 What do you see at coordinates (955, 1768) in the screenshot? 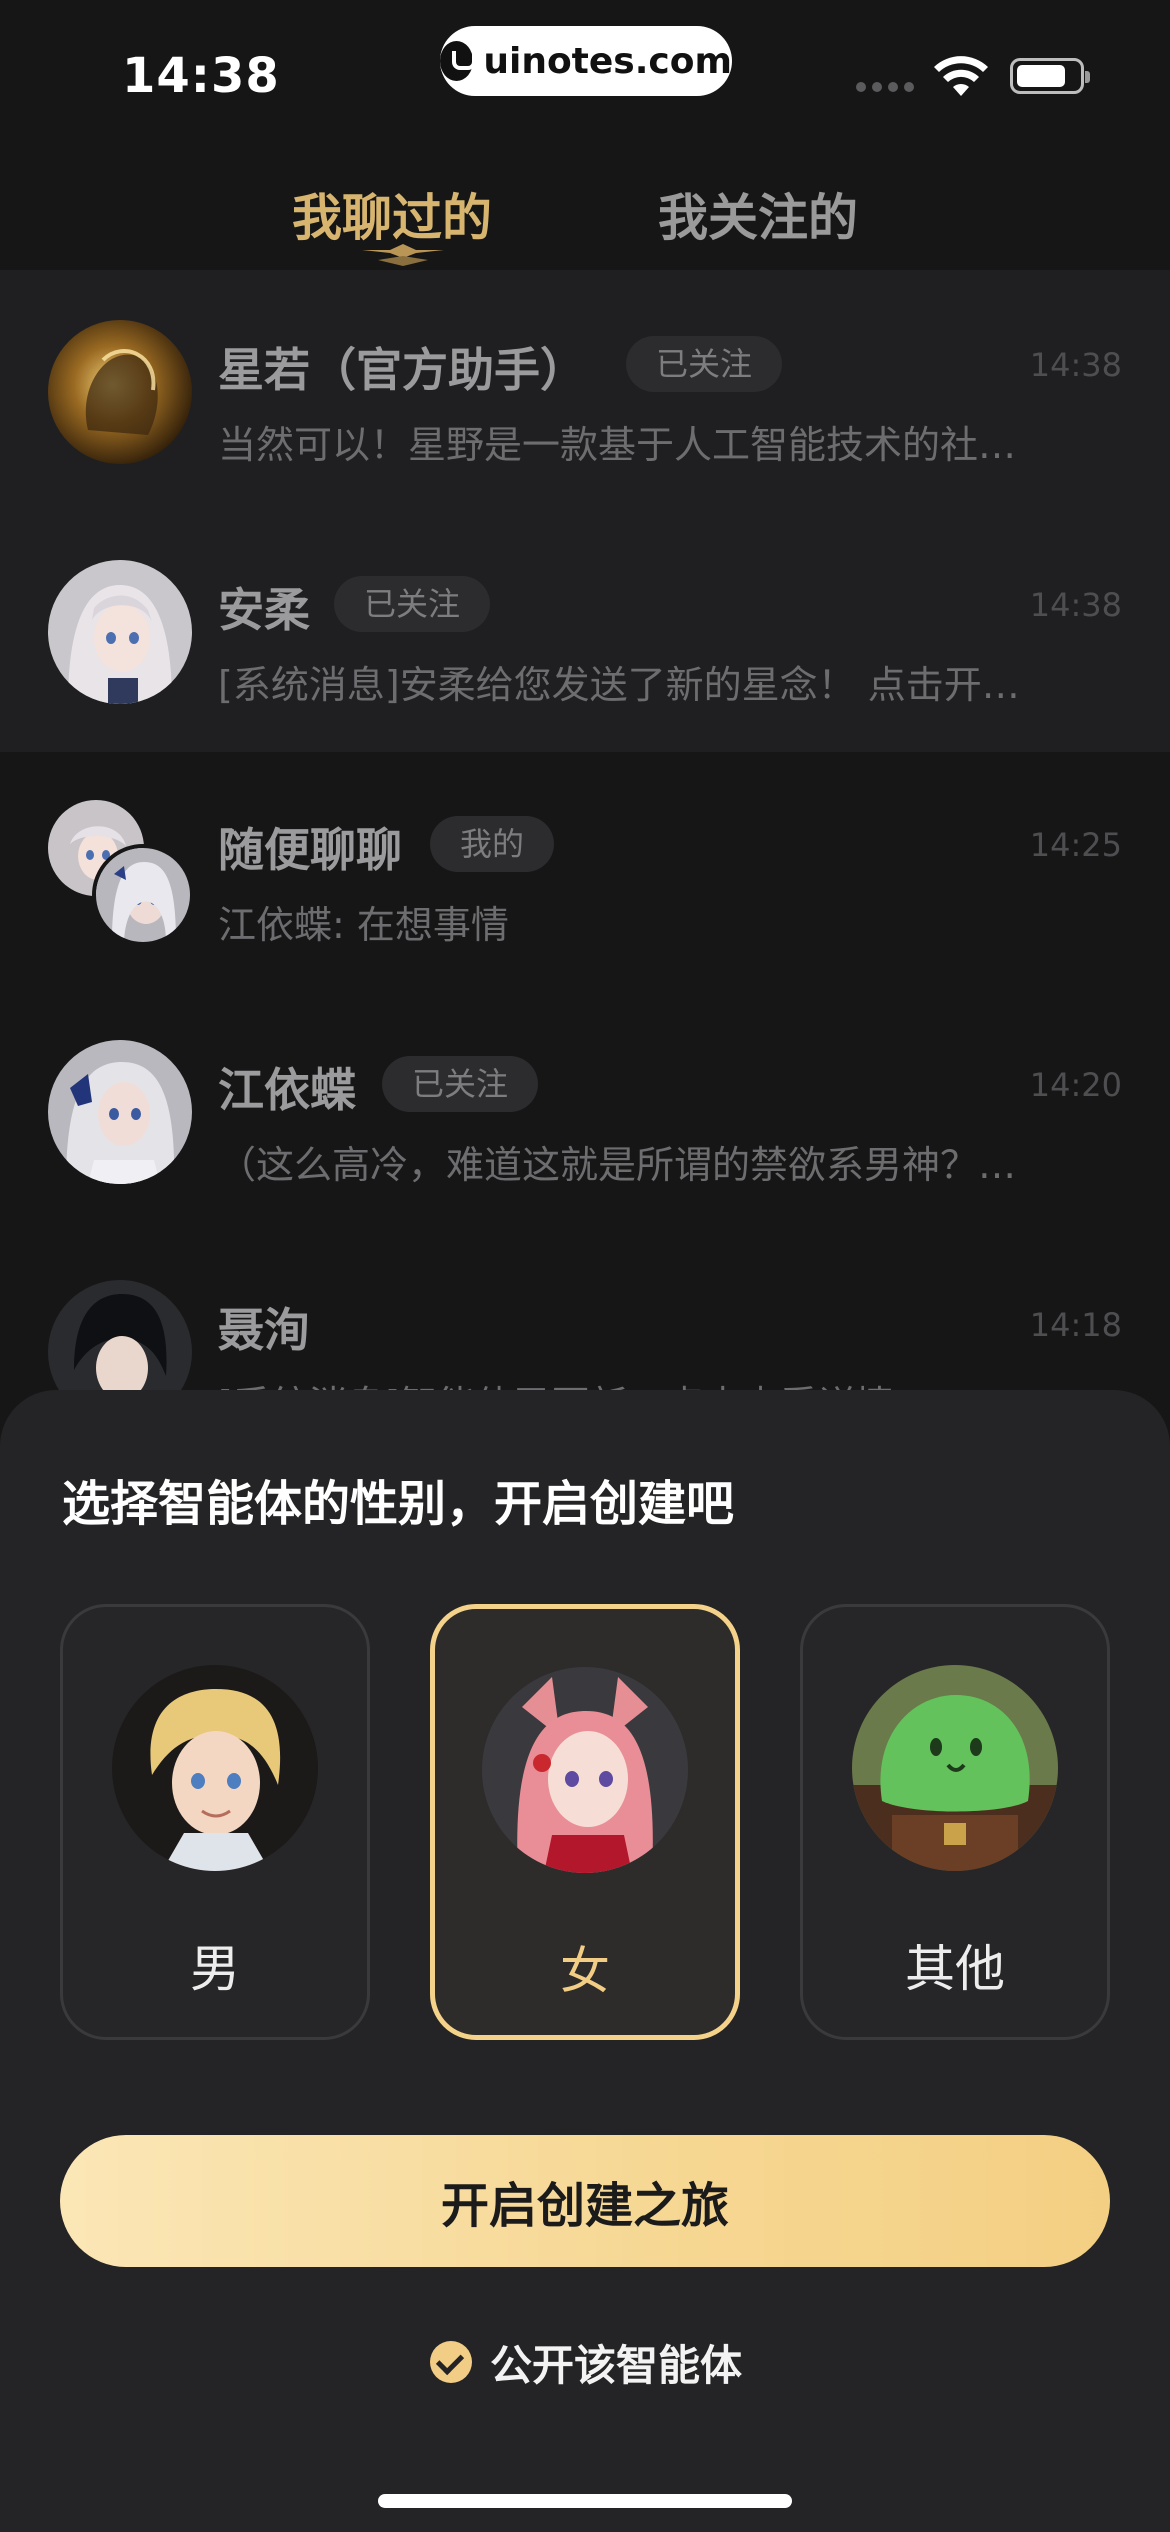
I see `other-avatar` at bounding box center [955, 1768].